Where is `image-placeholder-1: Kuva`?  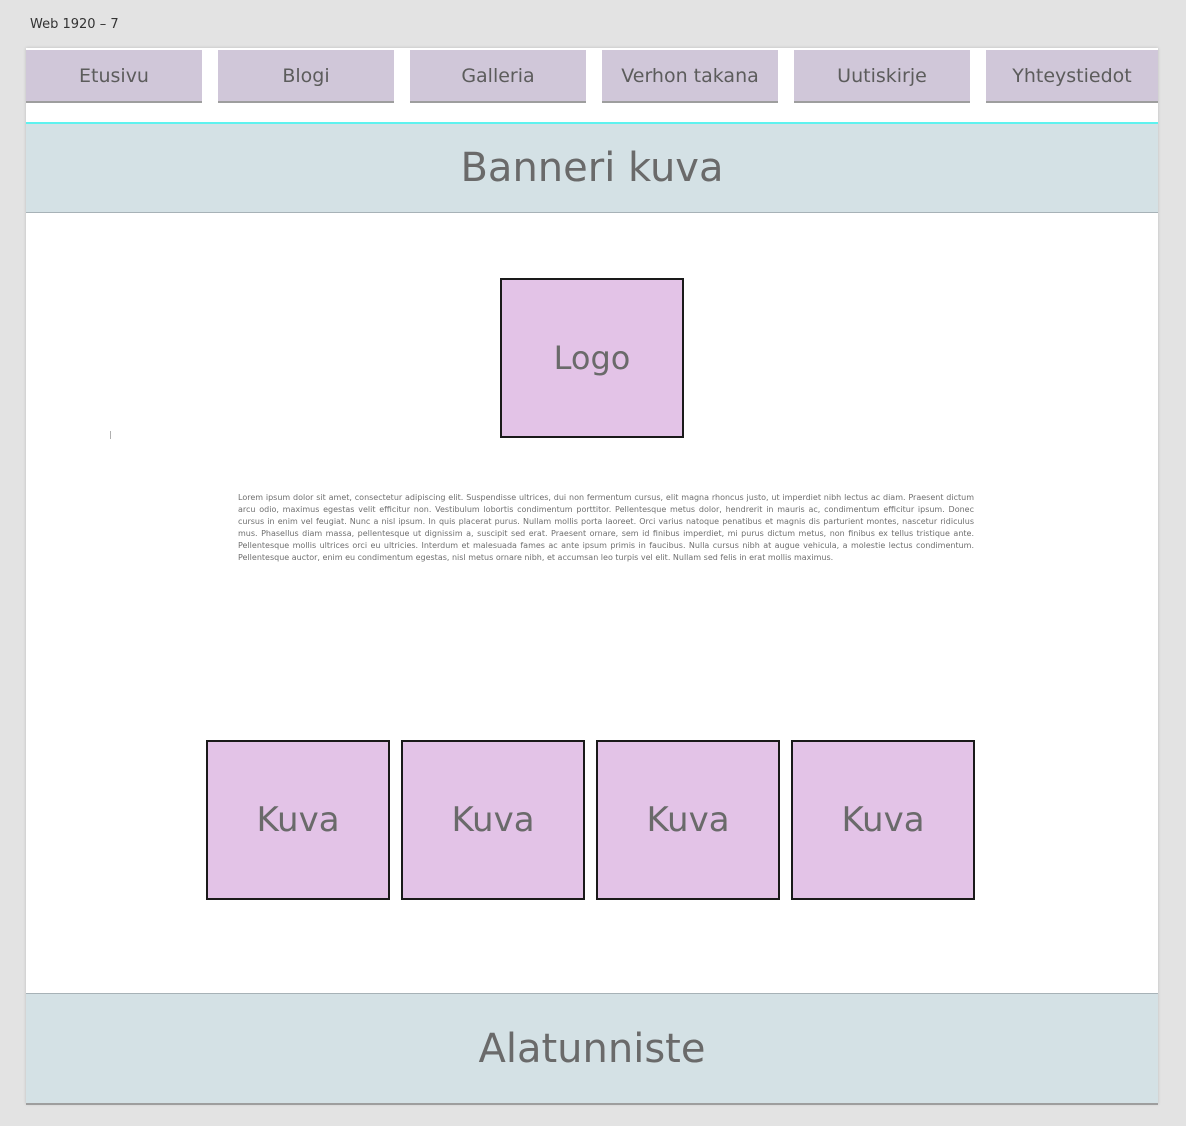 image-placeholder-1: Kuva is located at coordinates (298, 820).